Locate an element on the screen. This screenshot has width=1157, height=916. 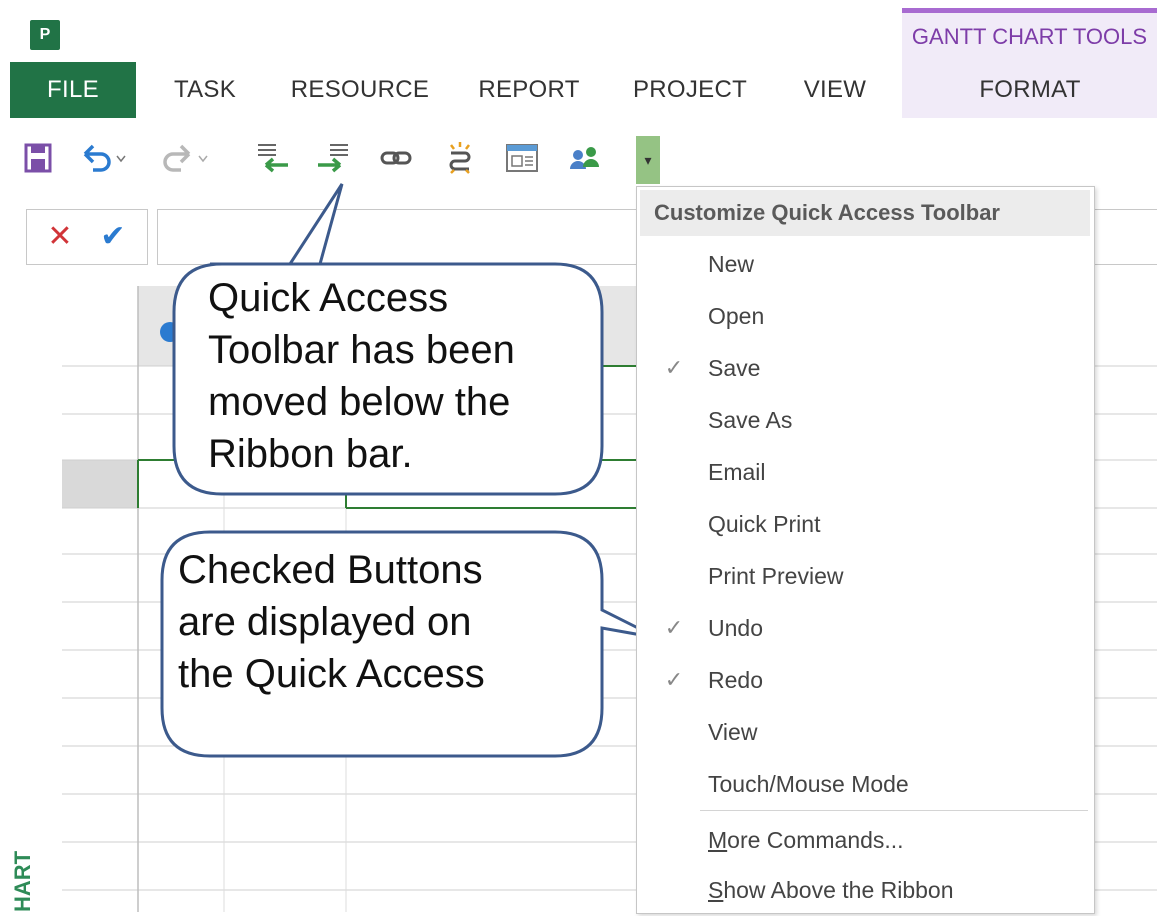
menu-item-view: View is located at coordinates (865, 732).